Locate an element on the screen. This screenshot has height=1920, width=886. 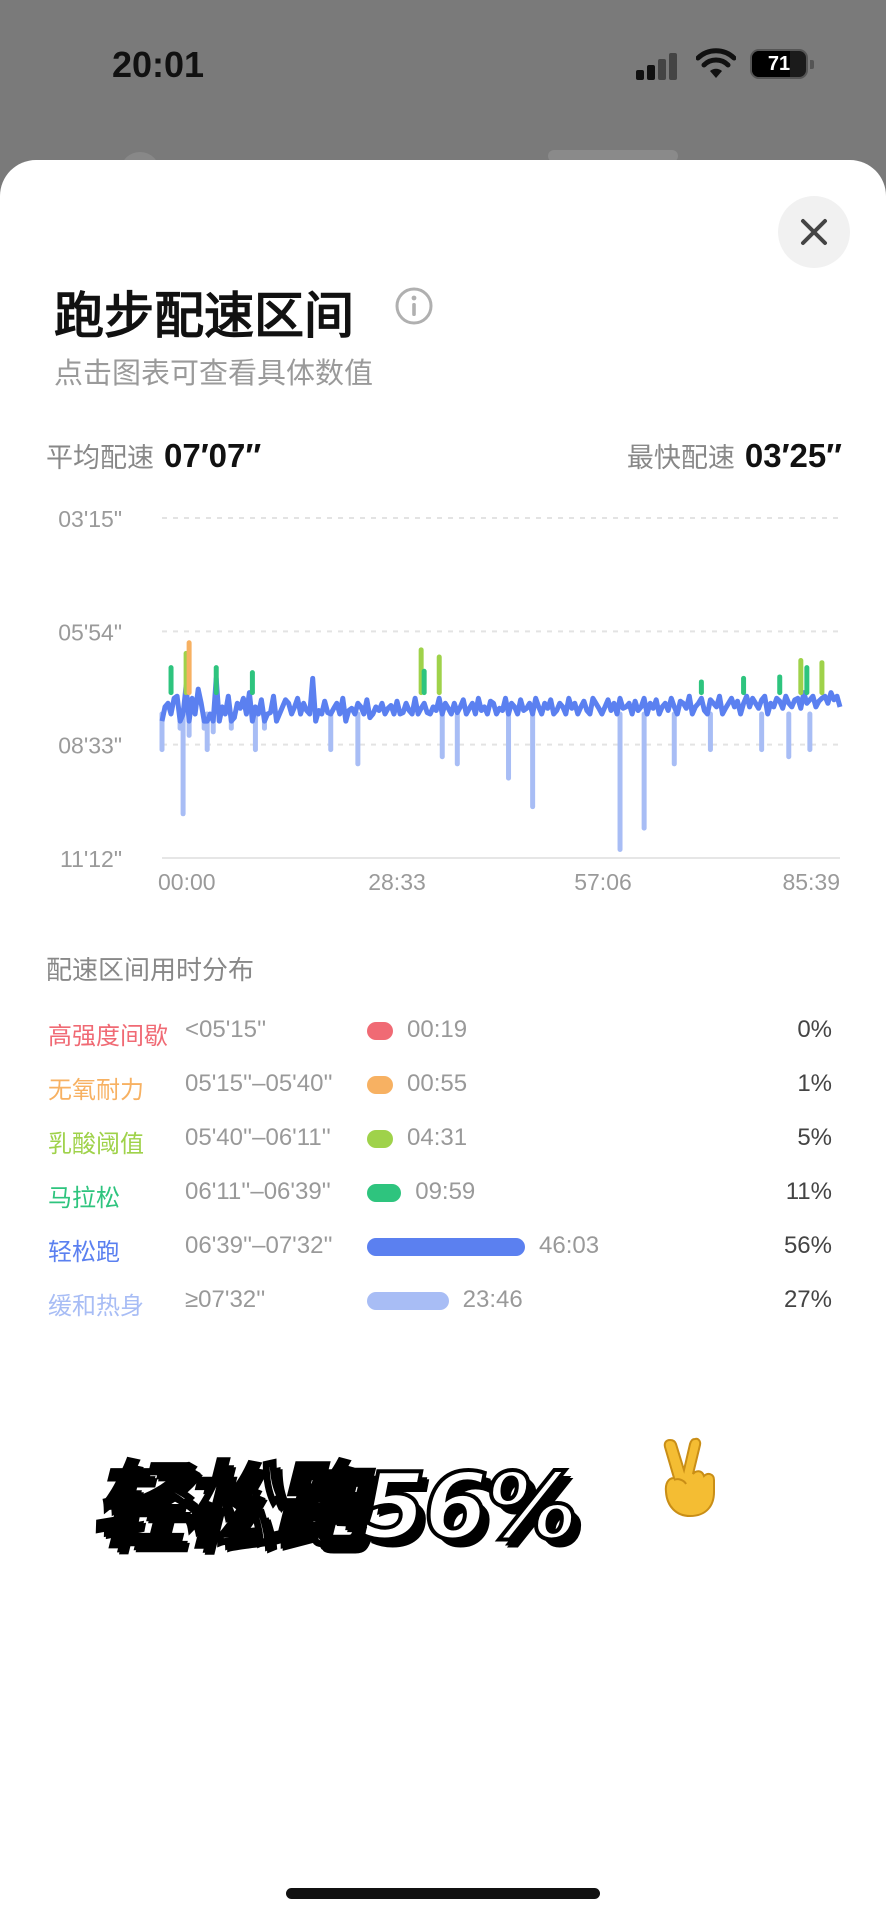
zone-duration: 23:46 is located at coordinates (492, 1299).